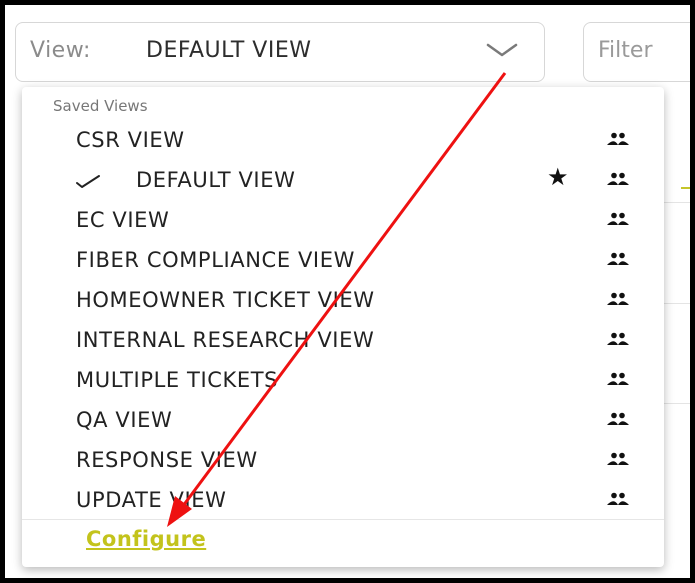 This screenshot has width=695, height=583. I want to click on menu-item-label: INTERNAL RESEARCH VIEW, so click(225, 340).